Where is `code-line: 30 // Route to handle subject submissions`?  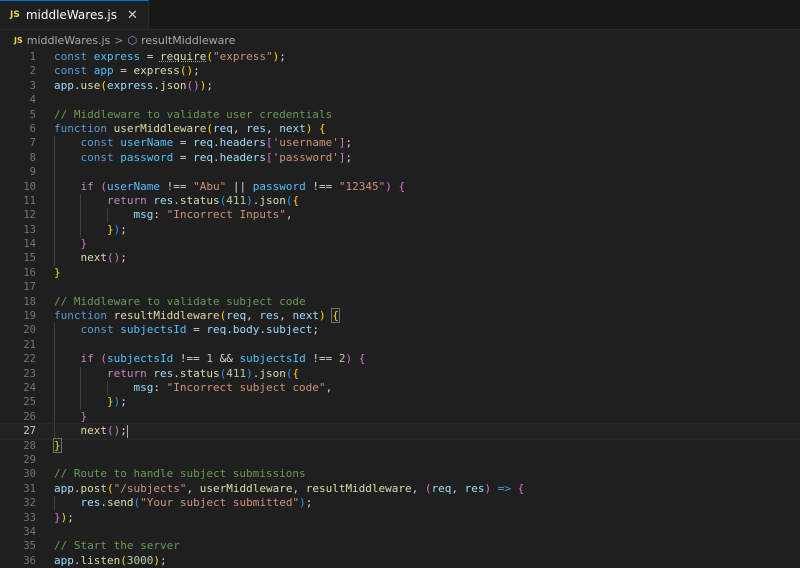
code-line: 30 // Route to handle subject submissions is located at coordinates (400, 474).